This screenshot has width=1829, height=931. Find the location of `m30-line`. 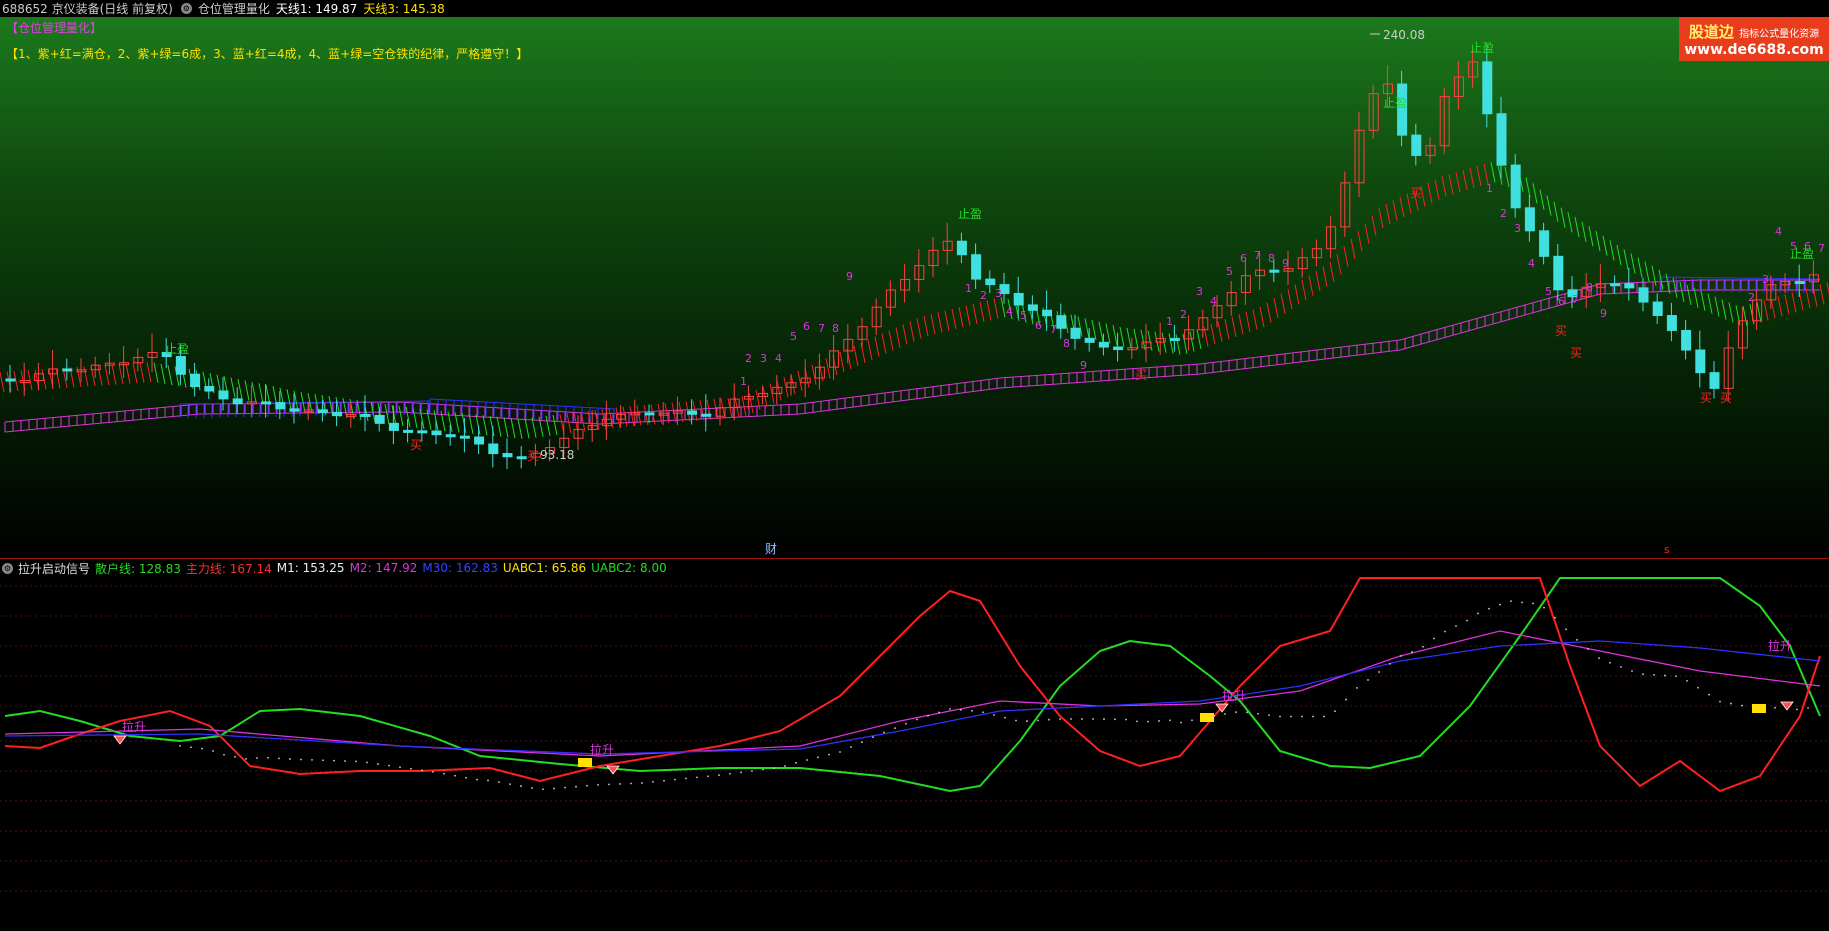

m30-line is located at coordinates (912, 697).